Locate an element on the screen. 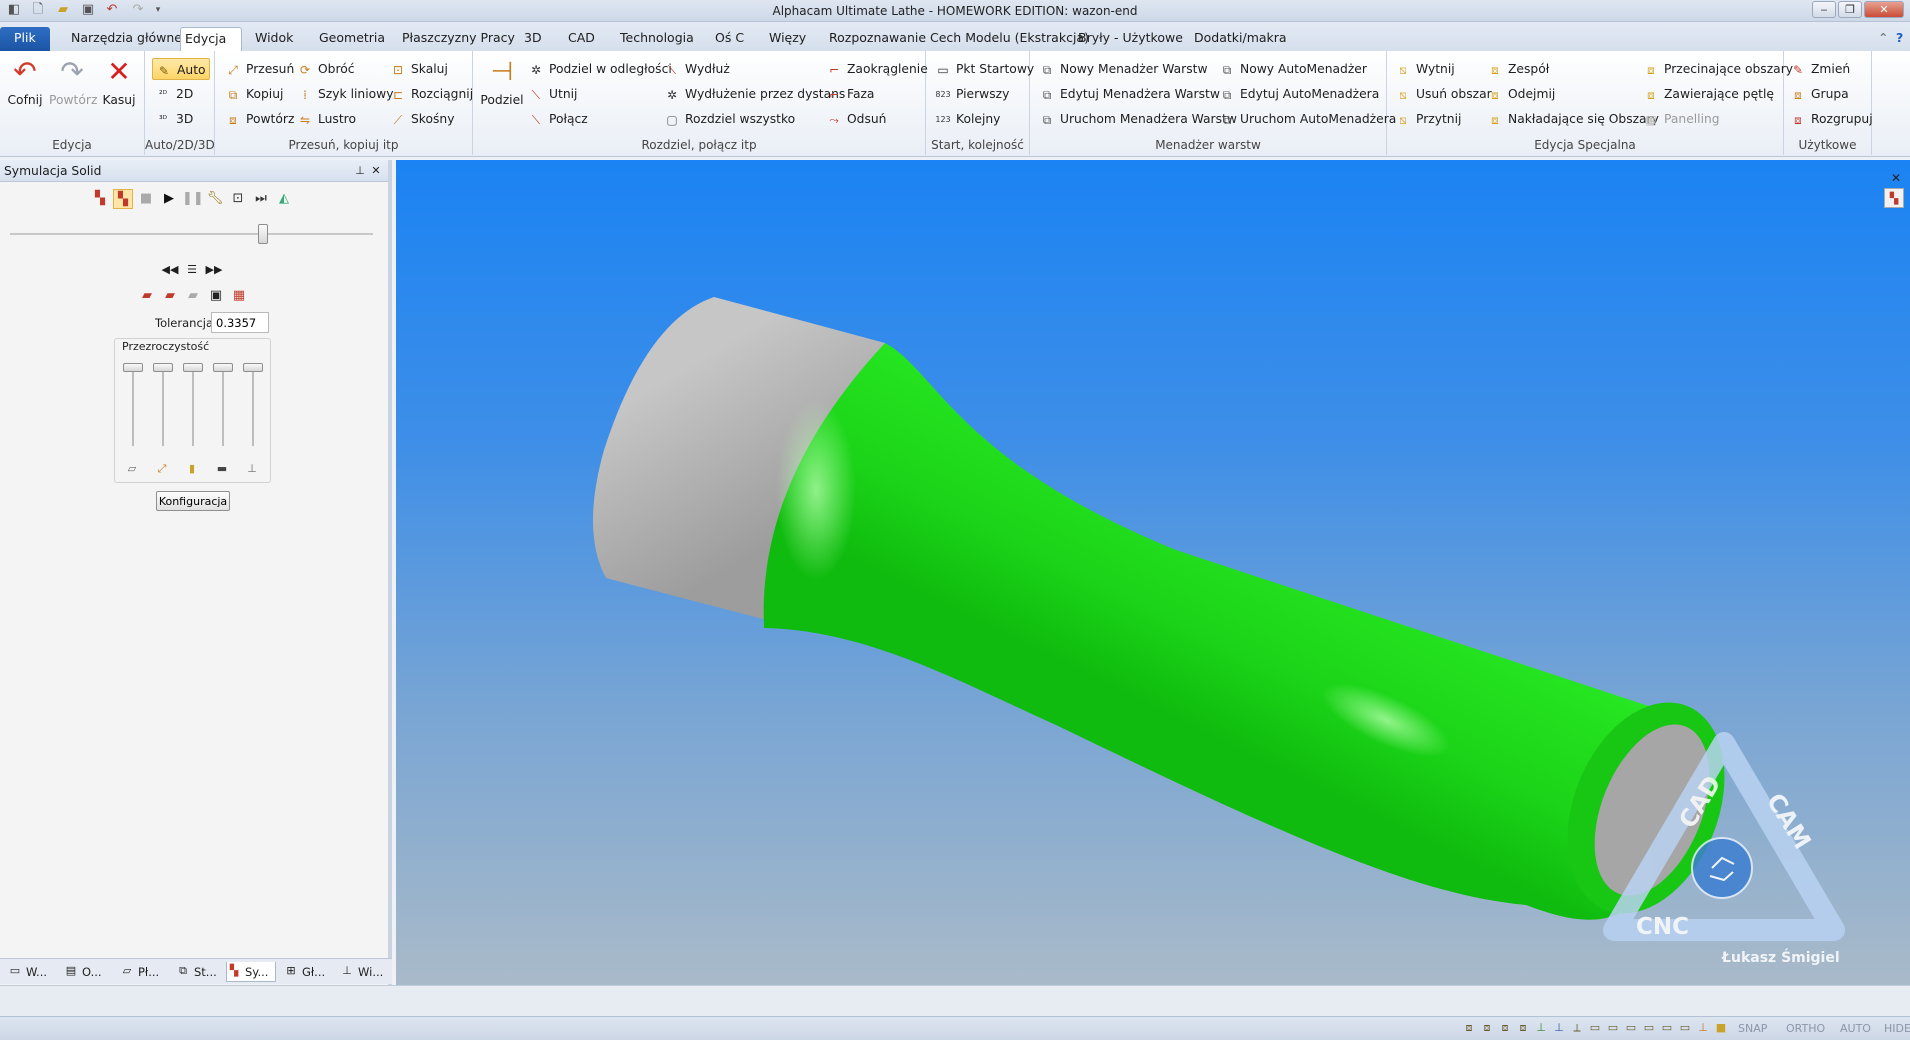 The height and width of the screenshot is (1040, 1910). colors-icon: ◭ is located at coordinates (284, 199).